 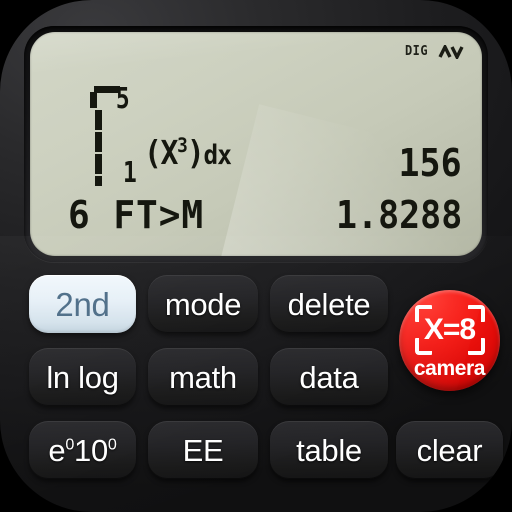 What do you see at coordinates (112, 136) in the screenshot?
I see `integral-lower-limit-wrap: 1` at bounding box center [112, 136].